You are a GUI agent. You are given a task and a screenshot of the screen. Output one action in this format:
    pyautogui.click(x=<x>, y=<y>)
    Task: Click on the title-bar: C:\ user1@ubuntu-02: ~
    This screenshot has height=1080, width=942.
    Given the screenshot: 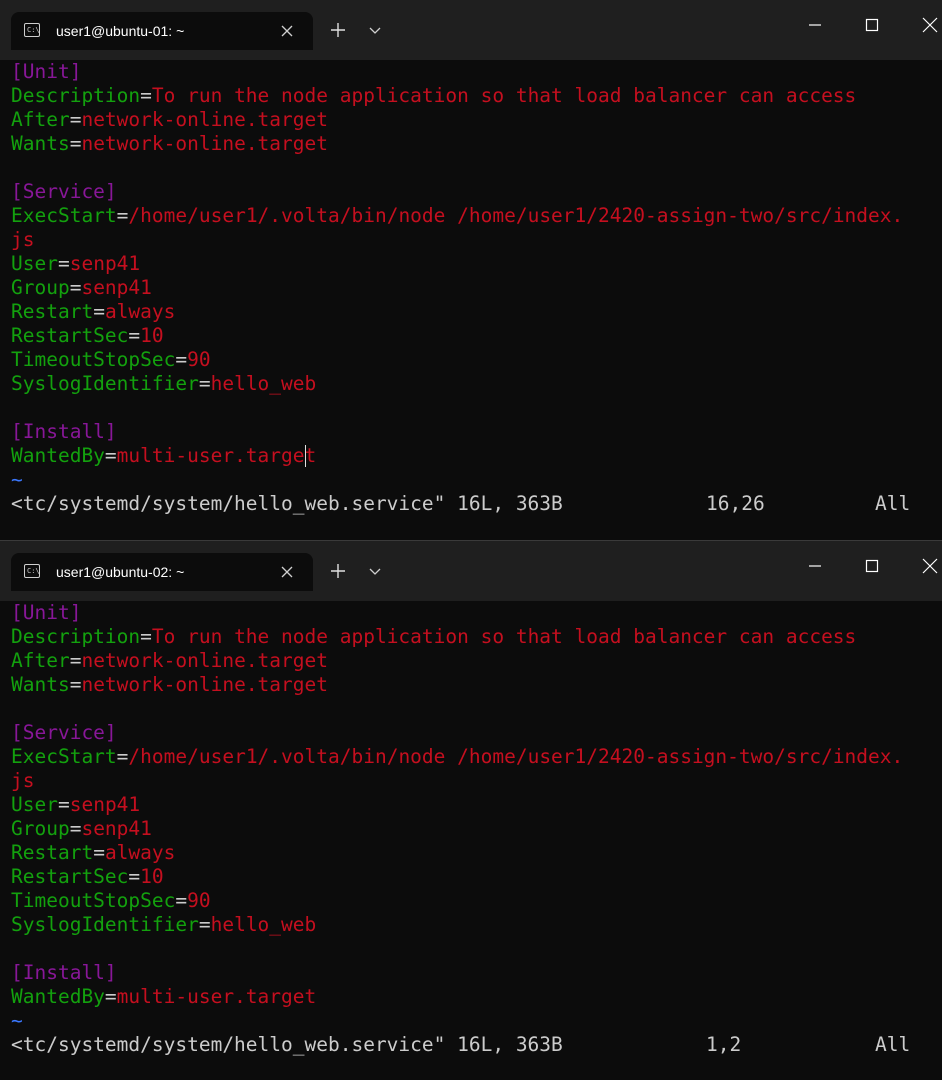 What is the action you would take?
    pyautogui.click(x=471, y=571)
    